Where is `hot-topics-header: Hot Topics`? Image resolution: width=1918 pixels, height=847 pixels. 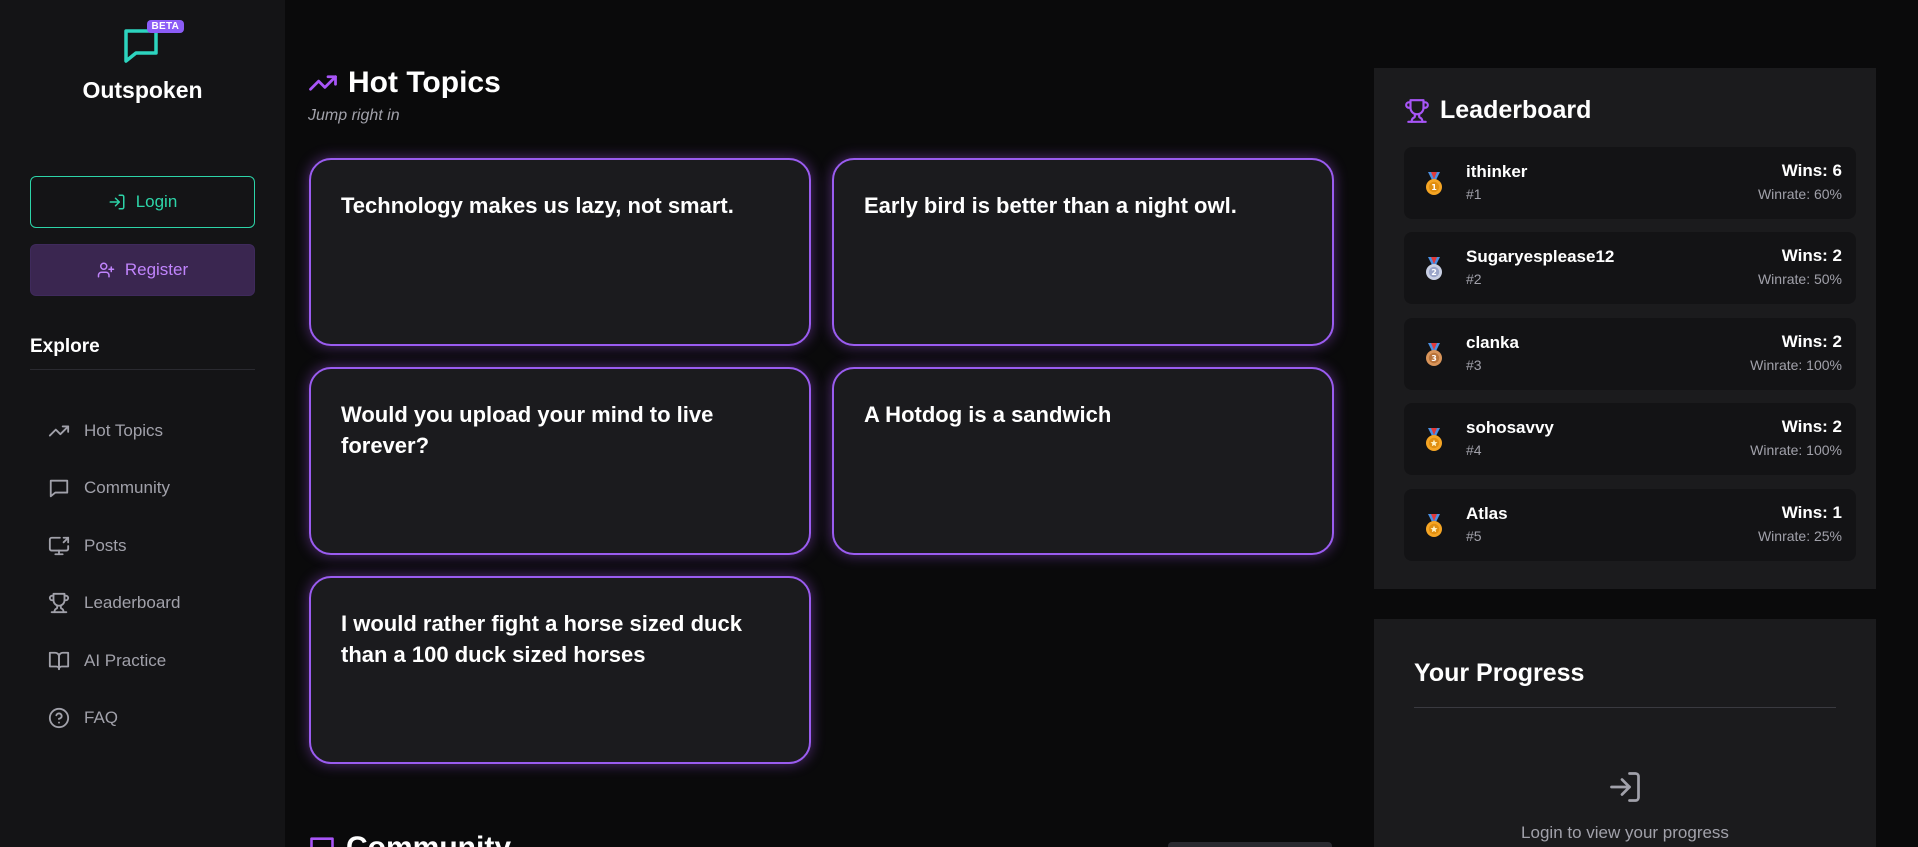 hot-topics-header: Hot Topics is located at coordinates (404, 83).